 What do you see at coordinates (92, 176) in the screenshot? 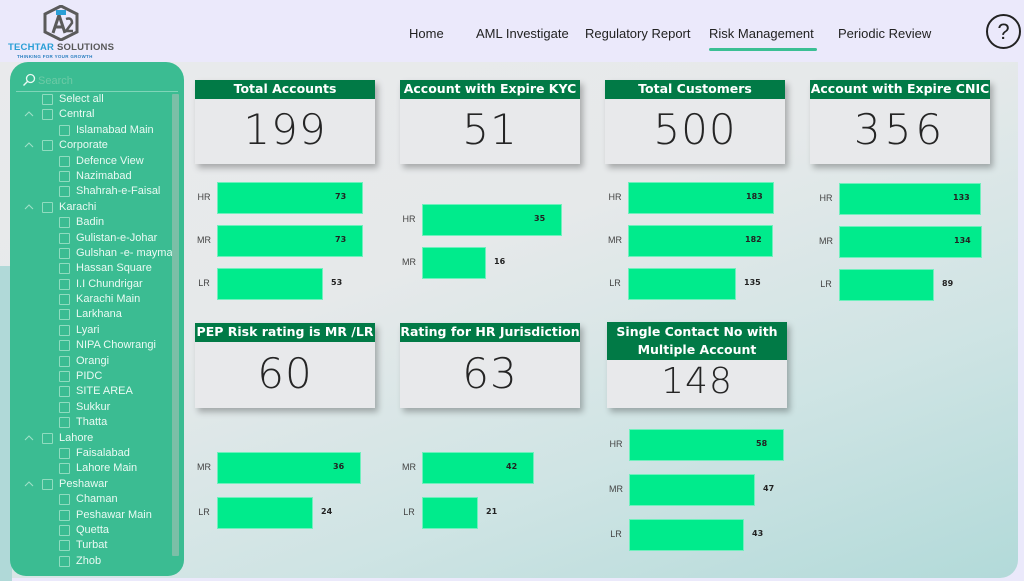
I see `slicer-item: Nazimabad` at bounding box center [92, 176].